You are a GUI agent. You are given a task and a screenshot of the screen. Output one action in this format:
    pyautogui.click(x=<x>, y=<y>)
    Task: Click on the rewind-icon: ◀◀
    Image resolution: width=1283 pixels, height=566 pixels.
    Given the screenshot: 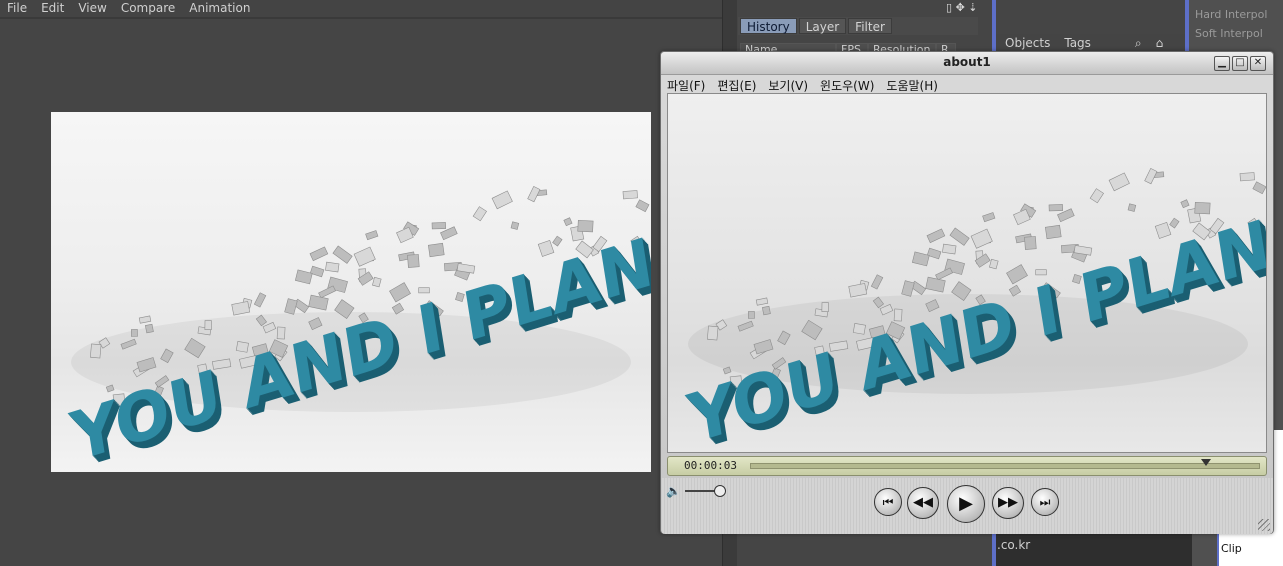 What is the action you would take?
    pyautogui.click(x=923, y=502)
    